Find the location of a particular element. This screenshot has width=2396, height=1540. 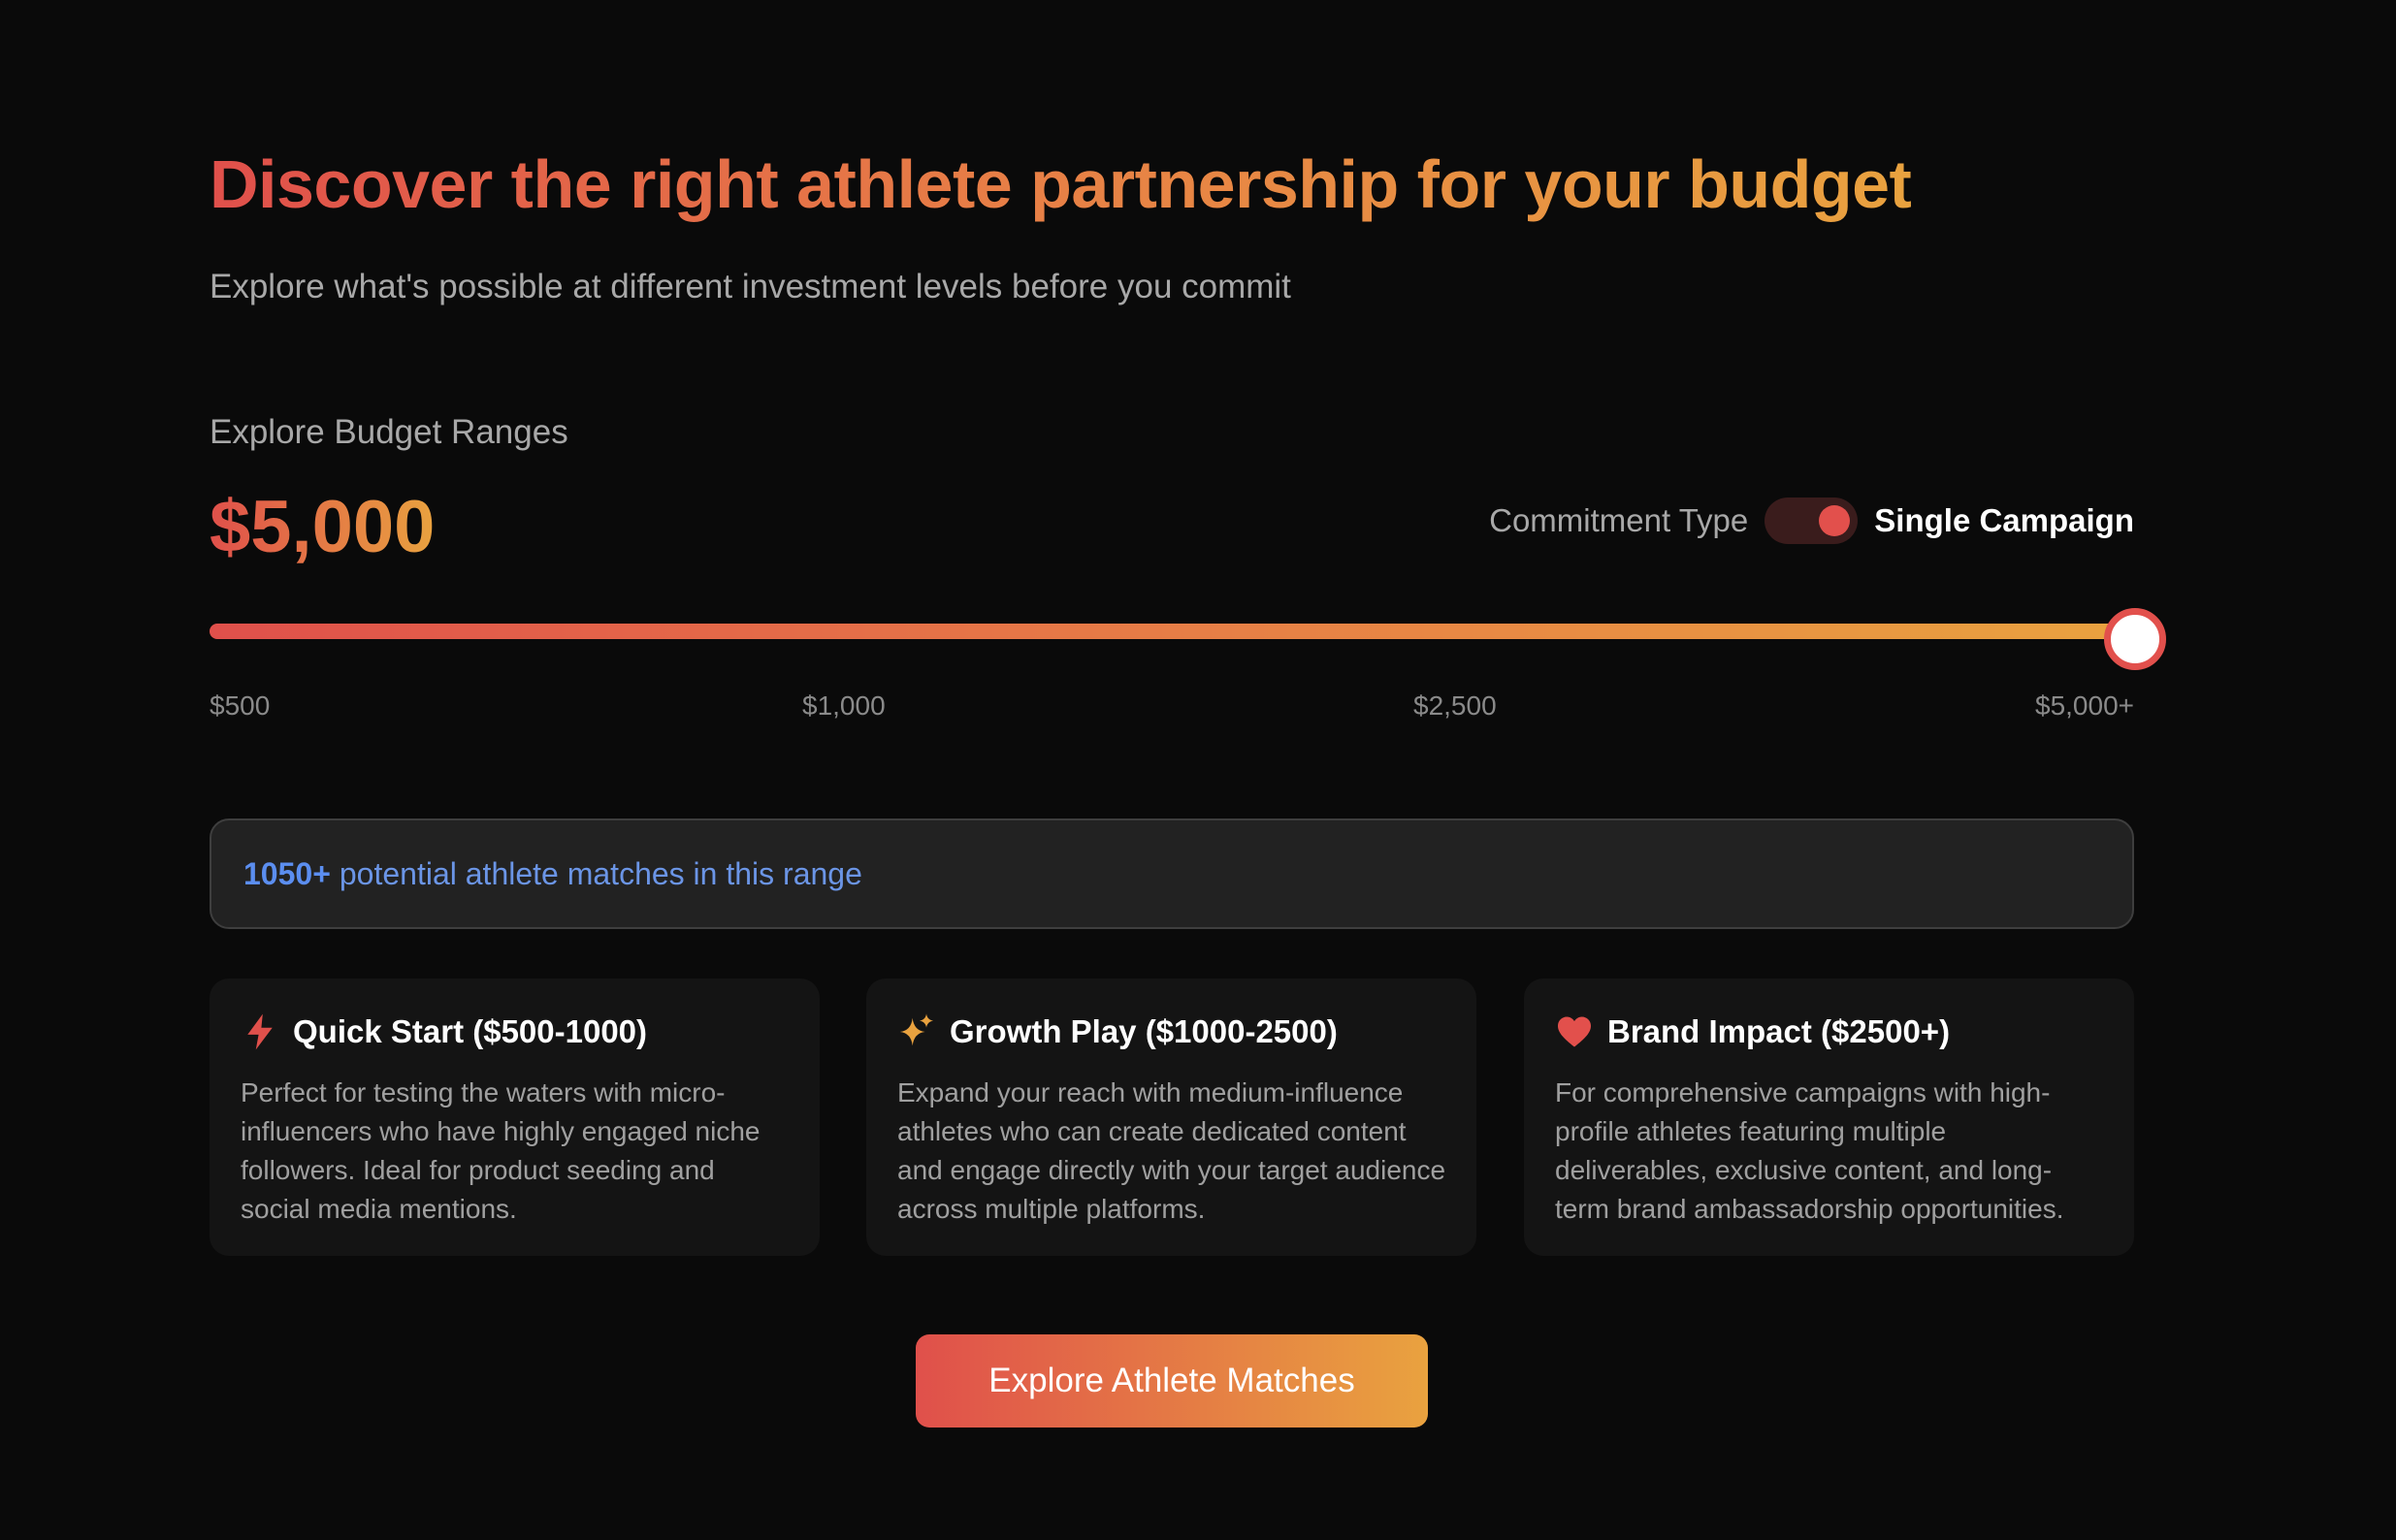

matches-text: potential athlete matches in this range is located at coordinates (600, 873).